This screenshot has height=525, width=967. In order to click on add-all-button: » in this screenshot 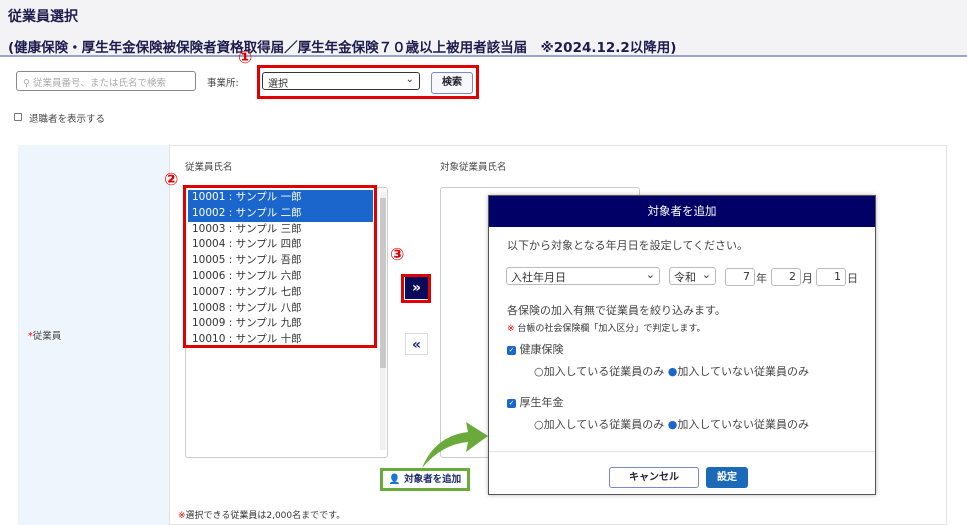, I will do `click(416, 288)`.